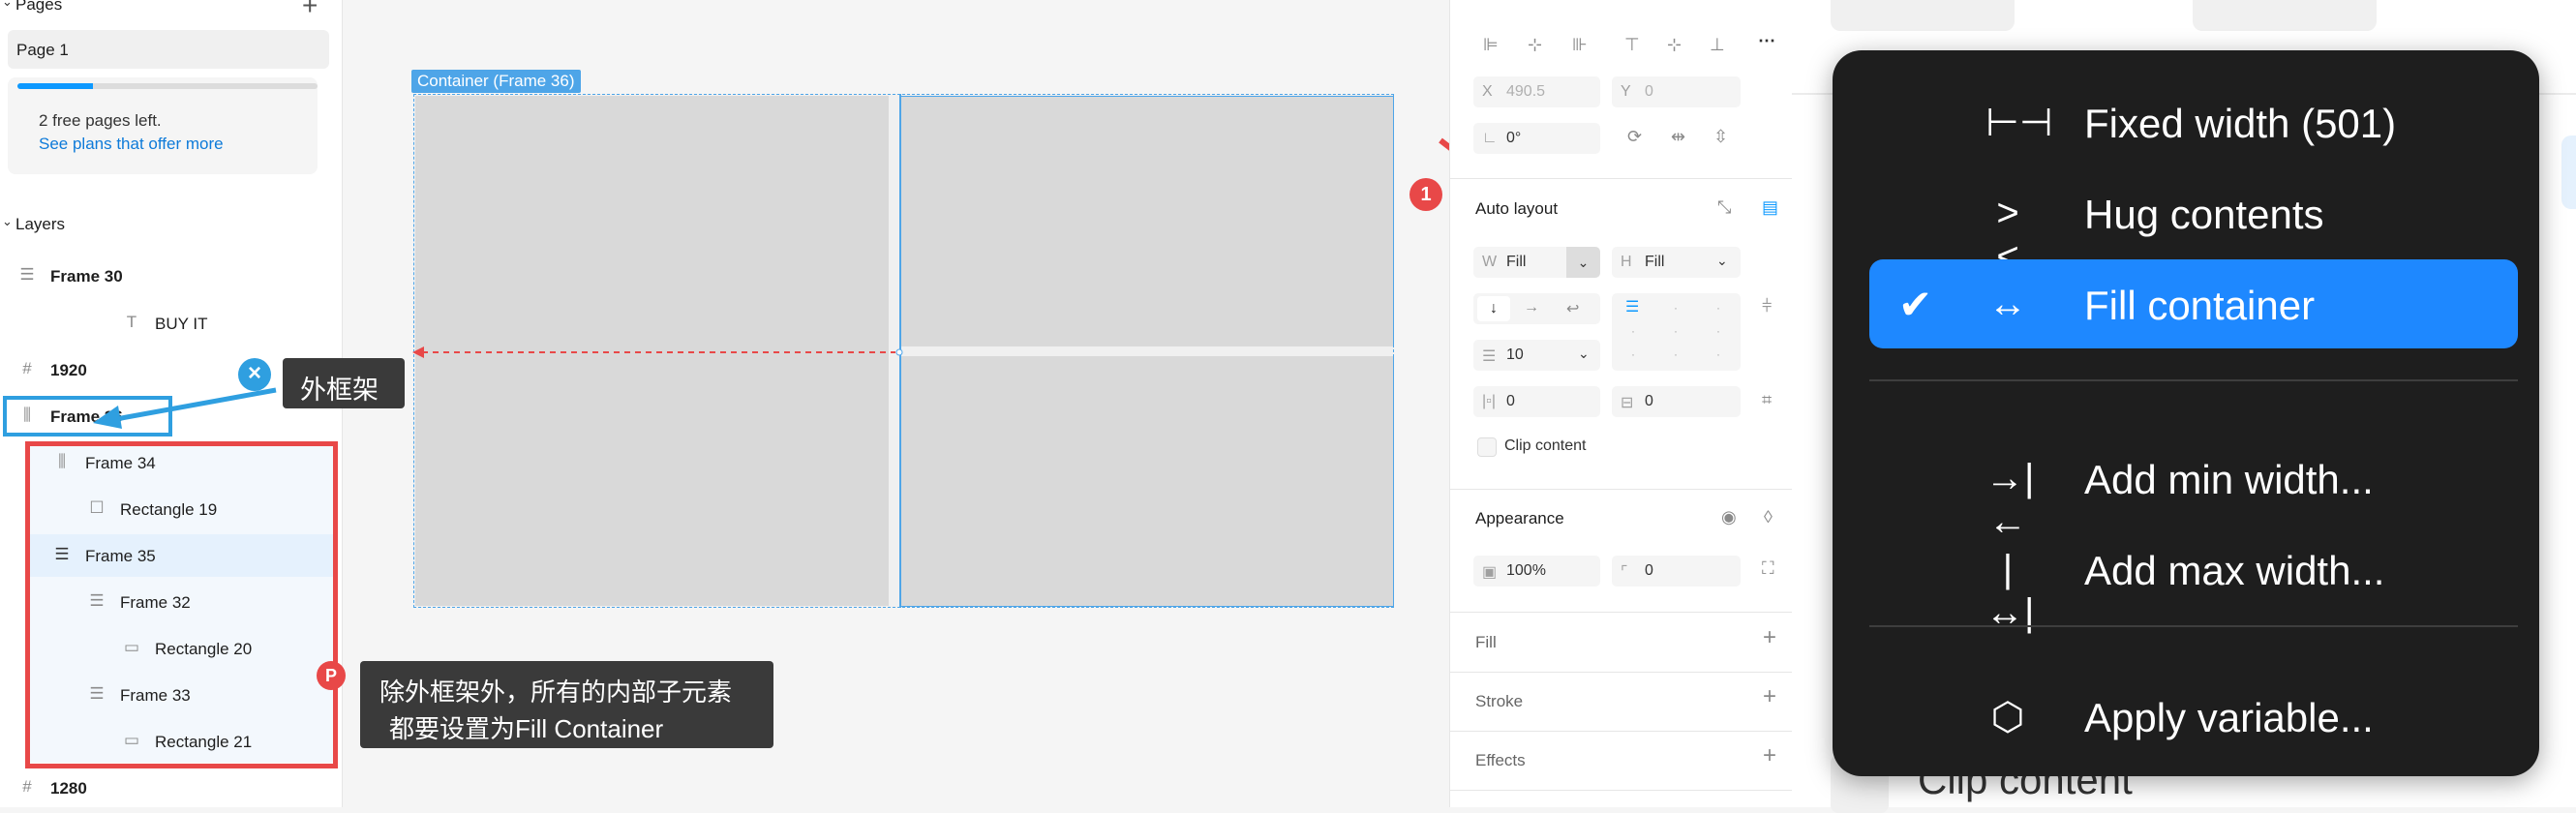  I want to click on vertical-direction-icon: ↓, so click(1493, 308).